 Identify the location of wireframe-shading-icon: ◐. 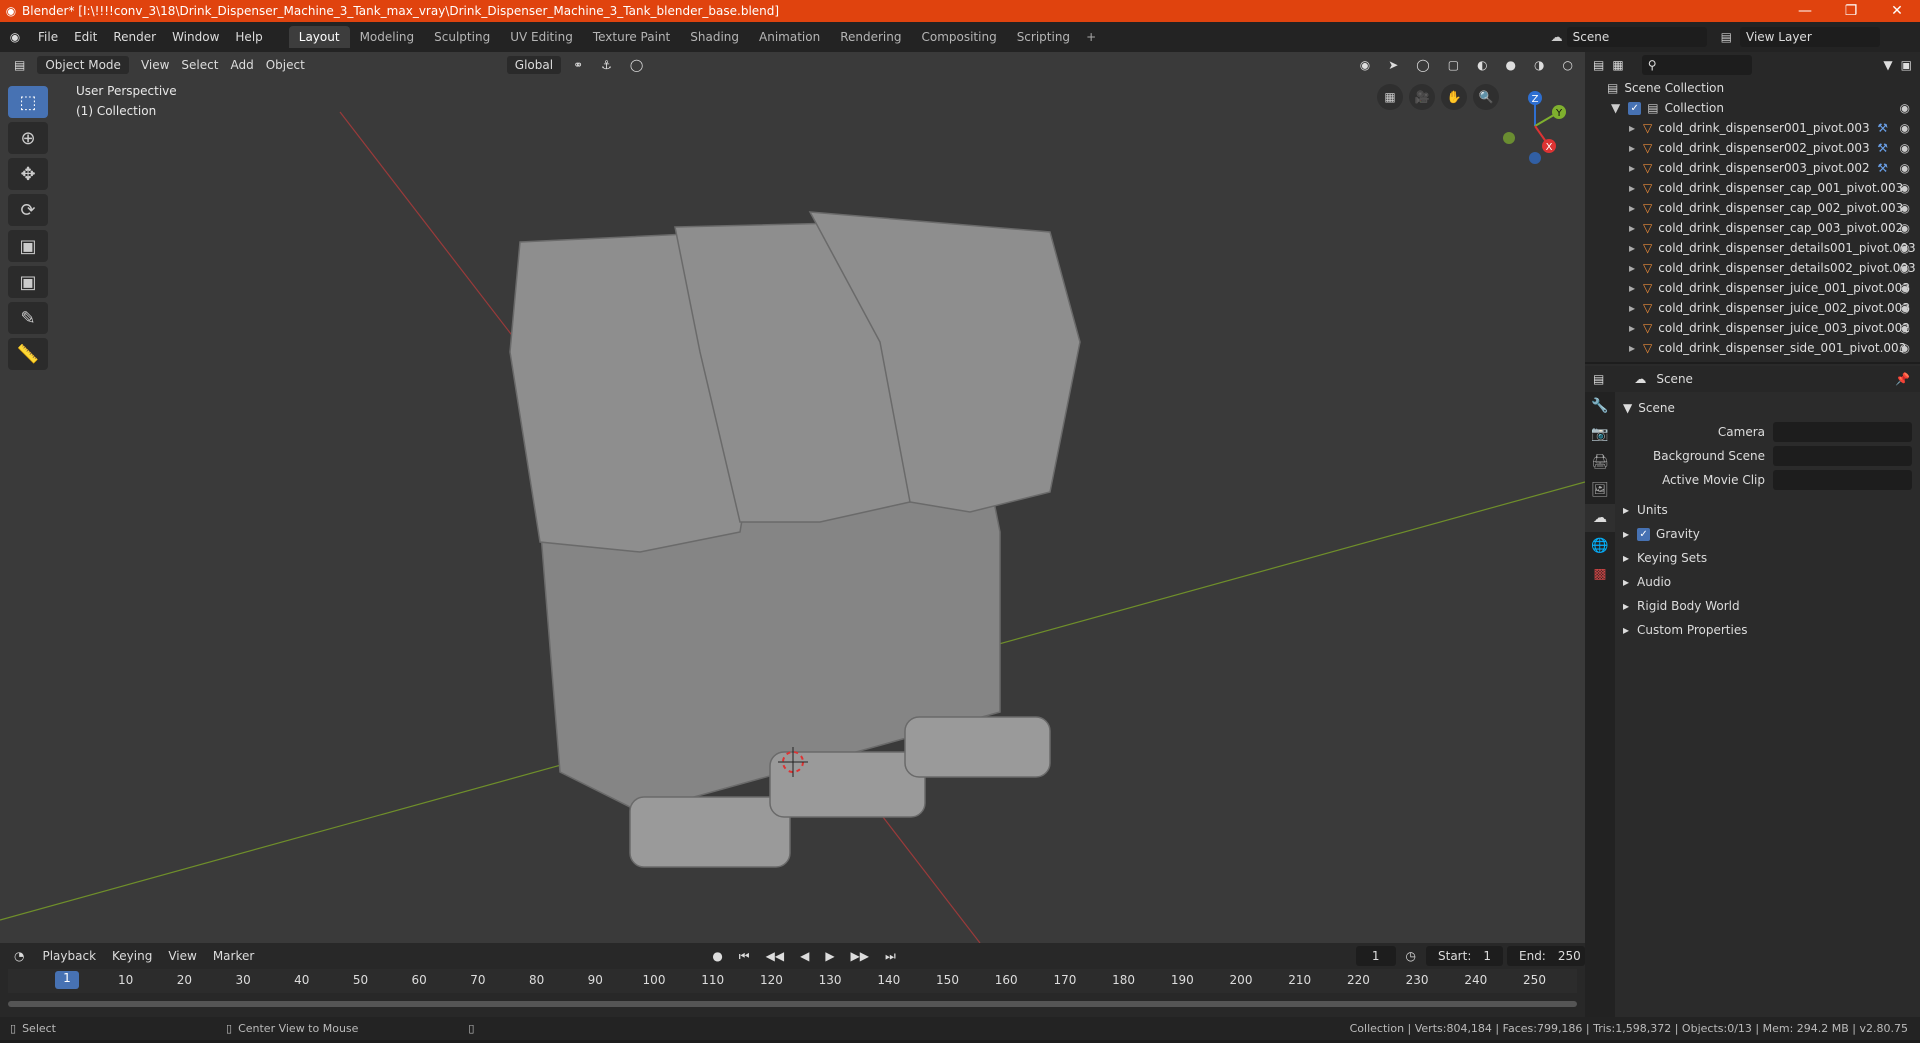
(1482, 65).